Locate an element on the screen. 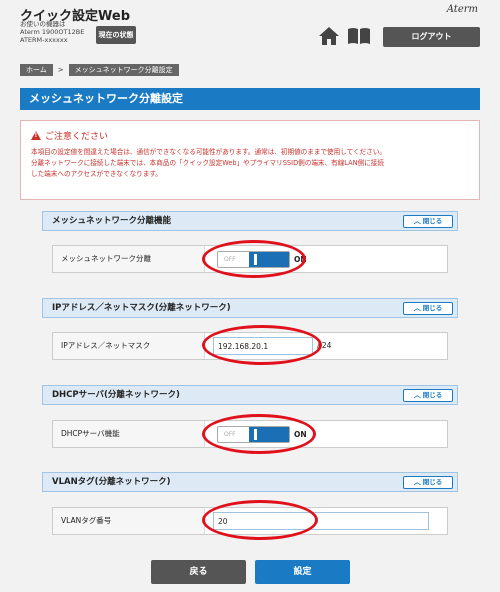 The width and height of the screenshot is (500, 592). breadcrumb-current: メッシュネットワーク分離設定 is located at coordinates (123, 70).